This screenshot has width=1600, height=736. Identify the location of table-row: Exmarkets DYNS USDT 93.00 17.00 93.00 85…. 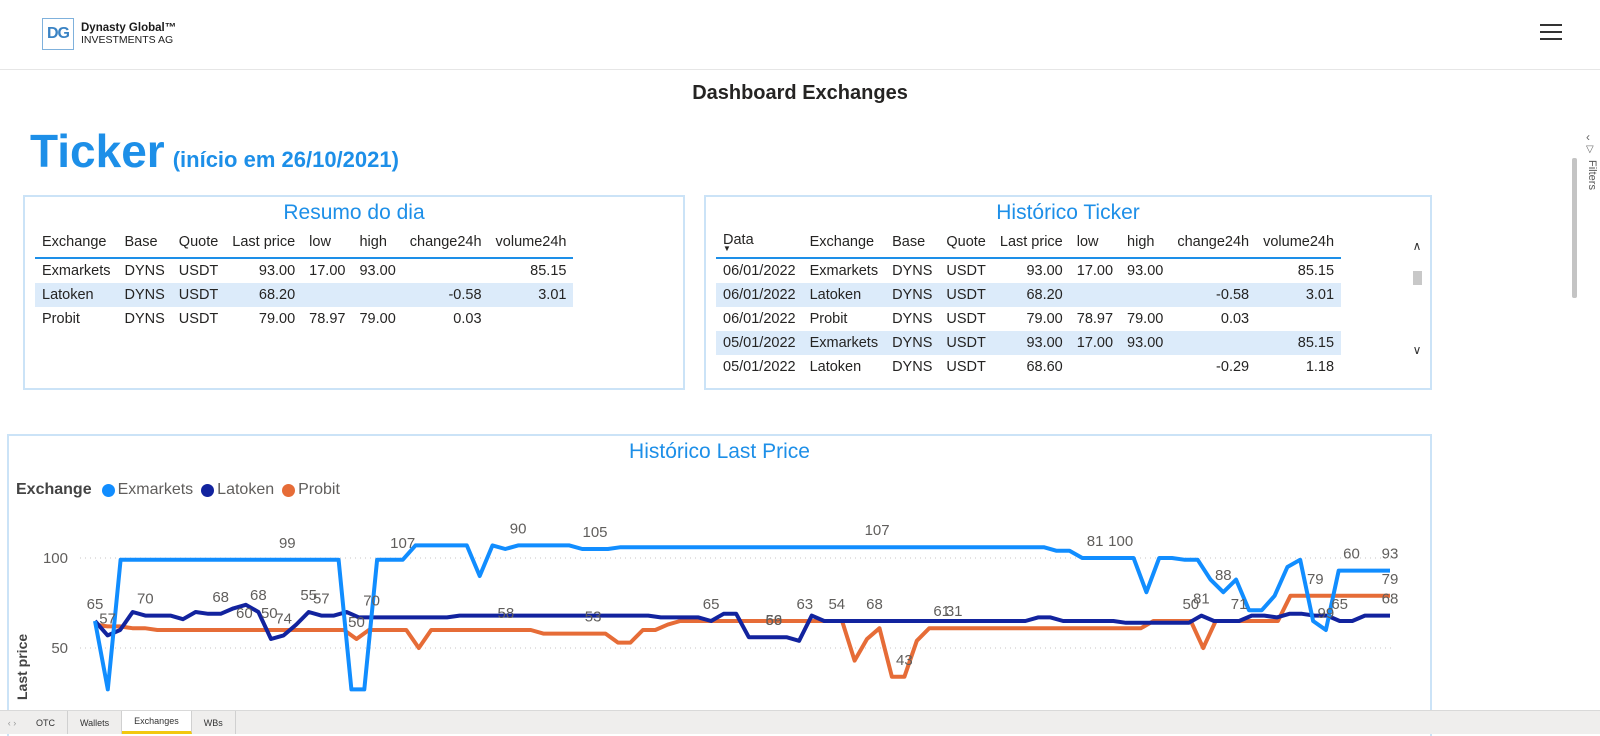
(304, 270).